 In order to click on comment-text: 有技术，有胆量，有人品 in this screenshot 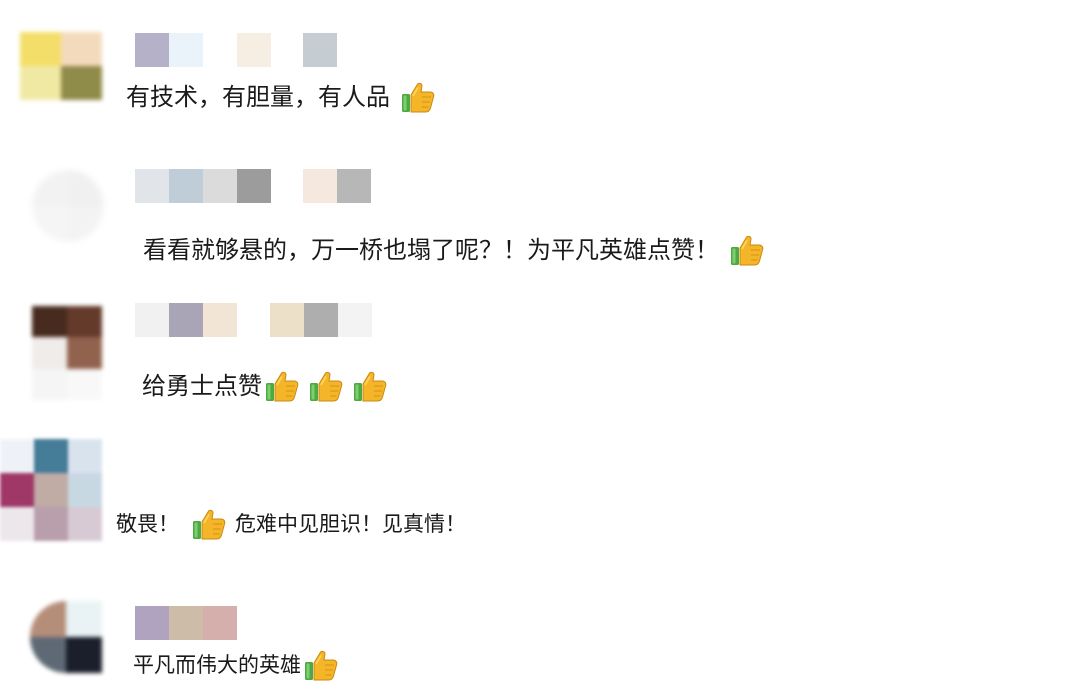, I will do `click(281, 97)`.